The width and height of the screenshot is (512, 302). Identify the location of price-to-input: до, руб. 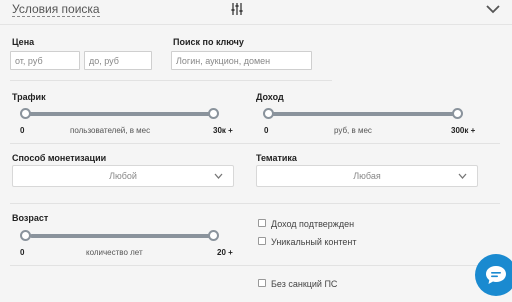
(118, 60).